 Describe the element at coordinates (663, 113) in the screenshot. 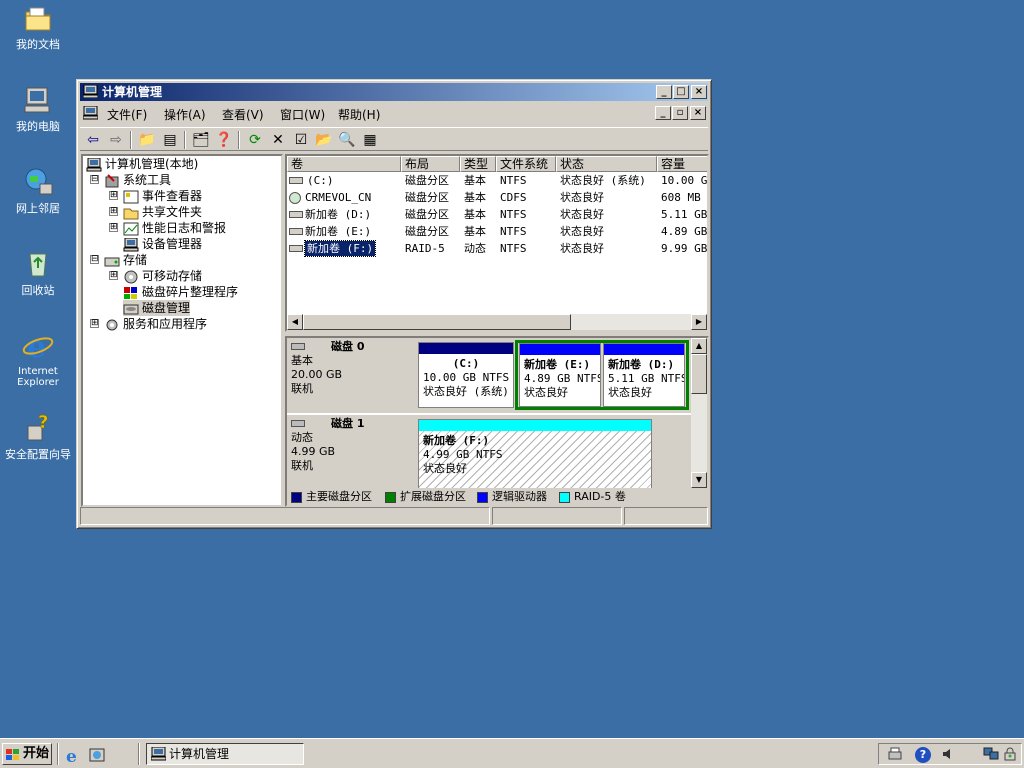

I see `child-minimize-button: _` at that location.